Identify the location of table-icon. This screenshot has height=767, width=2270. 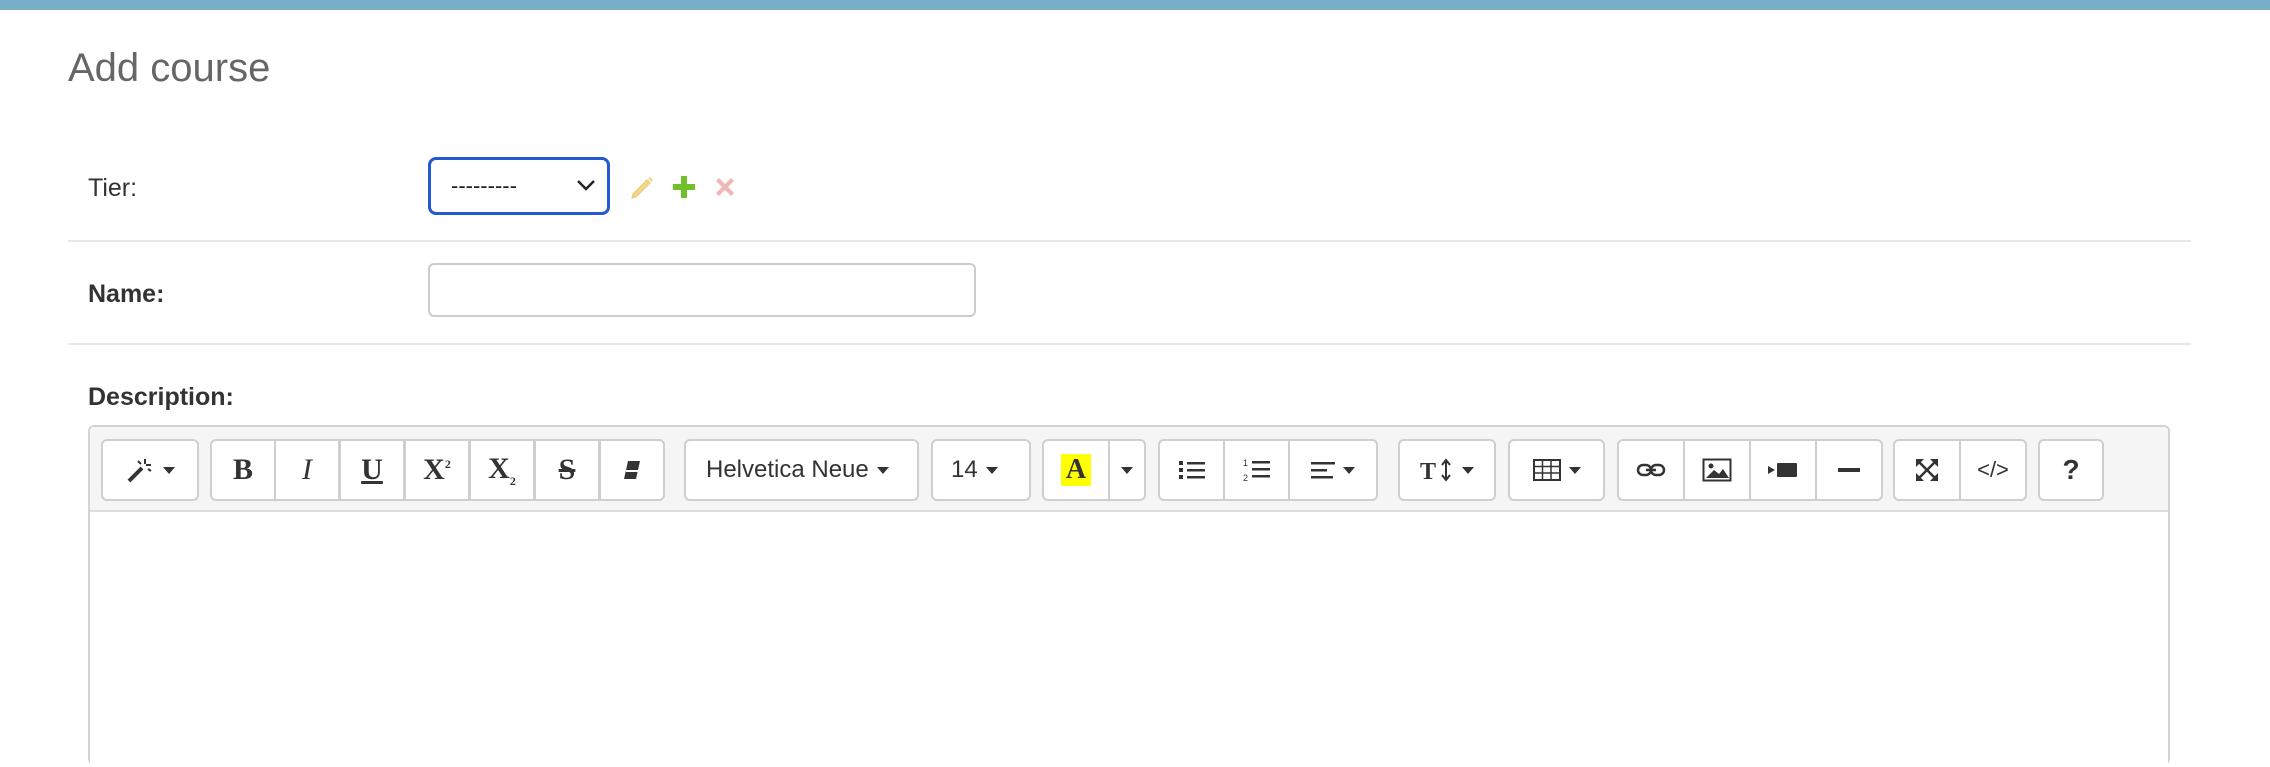
(1546, 470).